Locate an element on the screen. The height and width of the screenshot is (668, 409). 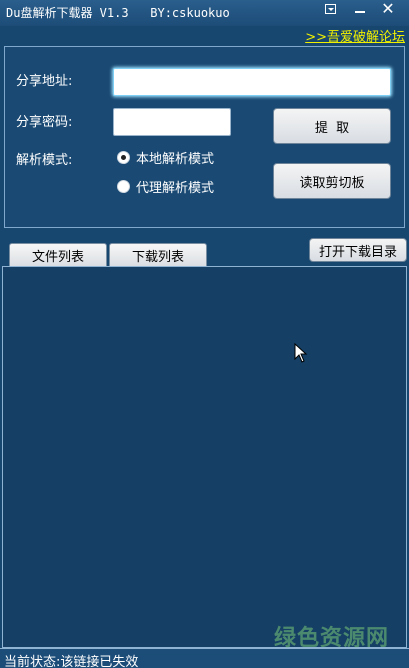
close-icon: ✕ is located at coordinates (388, 9).